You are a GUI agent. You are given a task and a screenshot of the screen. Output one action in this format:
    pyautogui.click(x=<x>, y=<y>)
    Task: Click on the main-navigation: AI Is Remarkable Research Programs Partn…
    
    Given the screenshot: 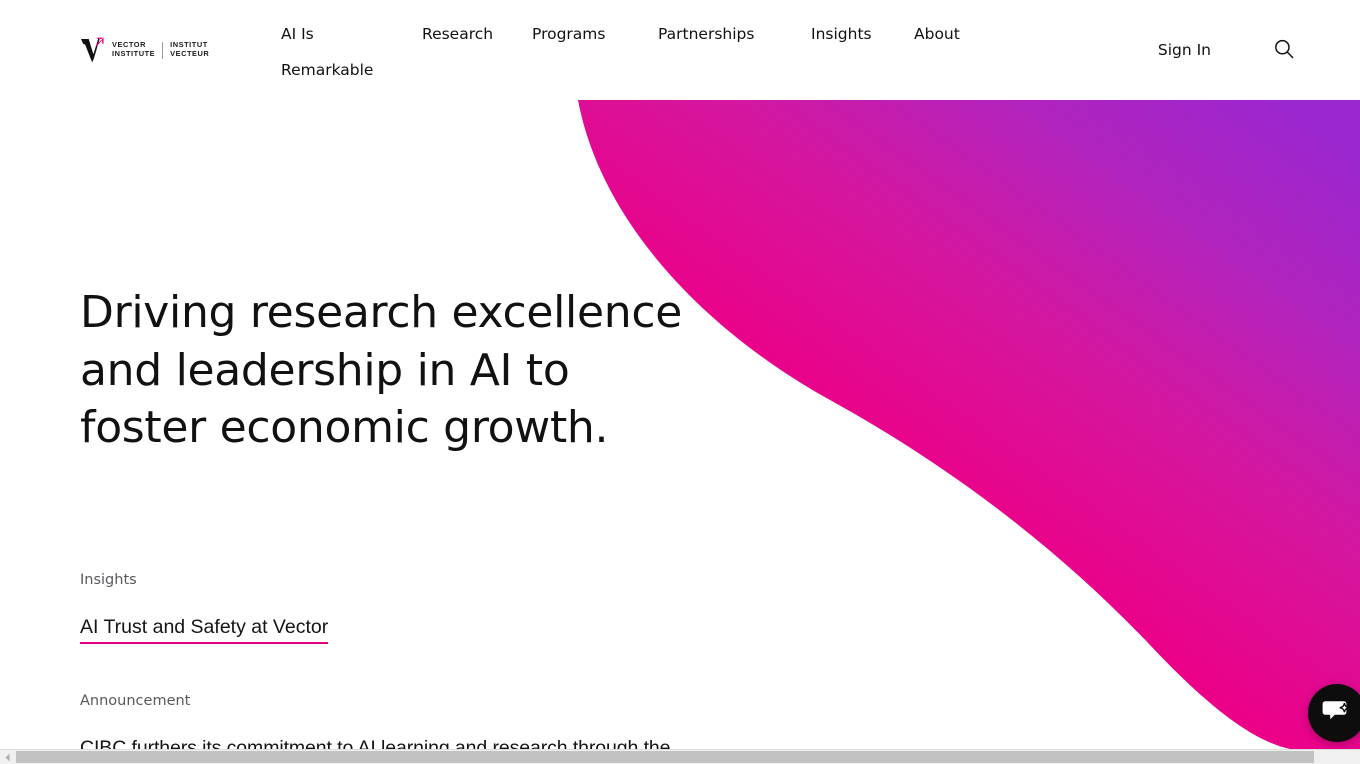 What is the action you would take?
    pyautogui.click(x=635, y=52)
    